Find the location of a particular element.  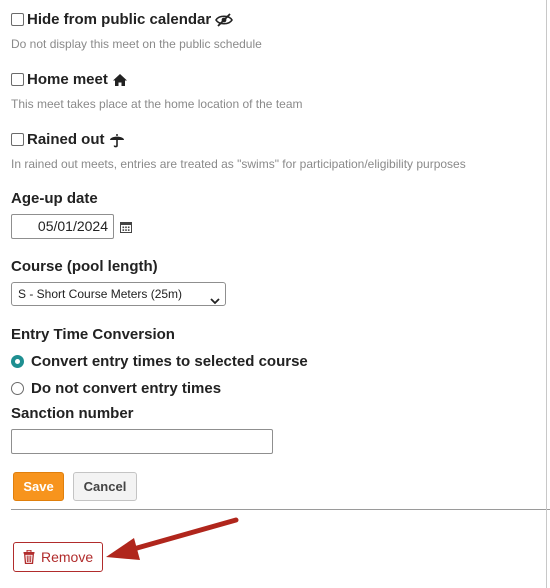

sanction-number-input is located at coordinates (142, 441).